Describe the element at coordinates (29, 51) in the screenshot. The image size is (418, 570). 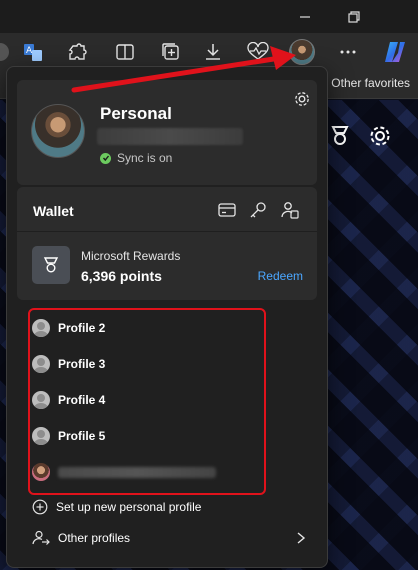
I see `svg-text: A` at that location.